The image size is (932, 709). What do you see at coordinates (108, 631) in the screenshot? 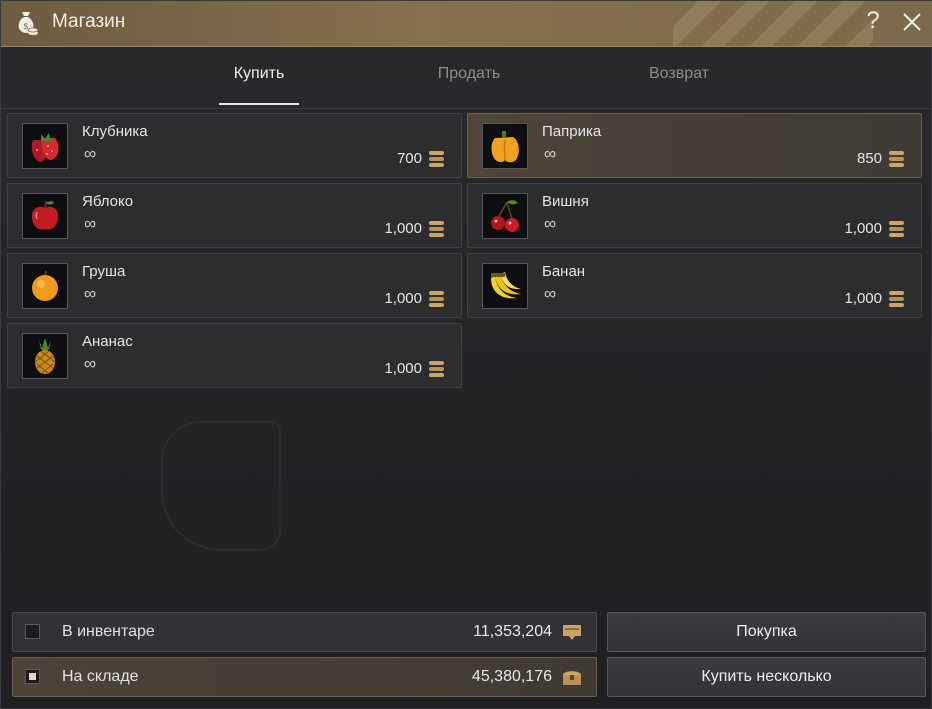
I see `inventory-label: В инвентаре` at bounding box center [108, 631].